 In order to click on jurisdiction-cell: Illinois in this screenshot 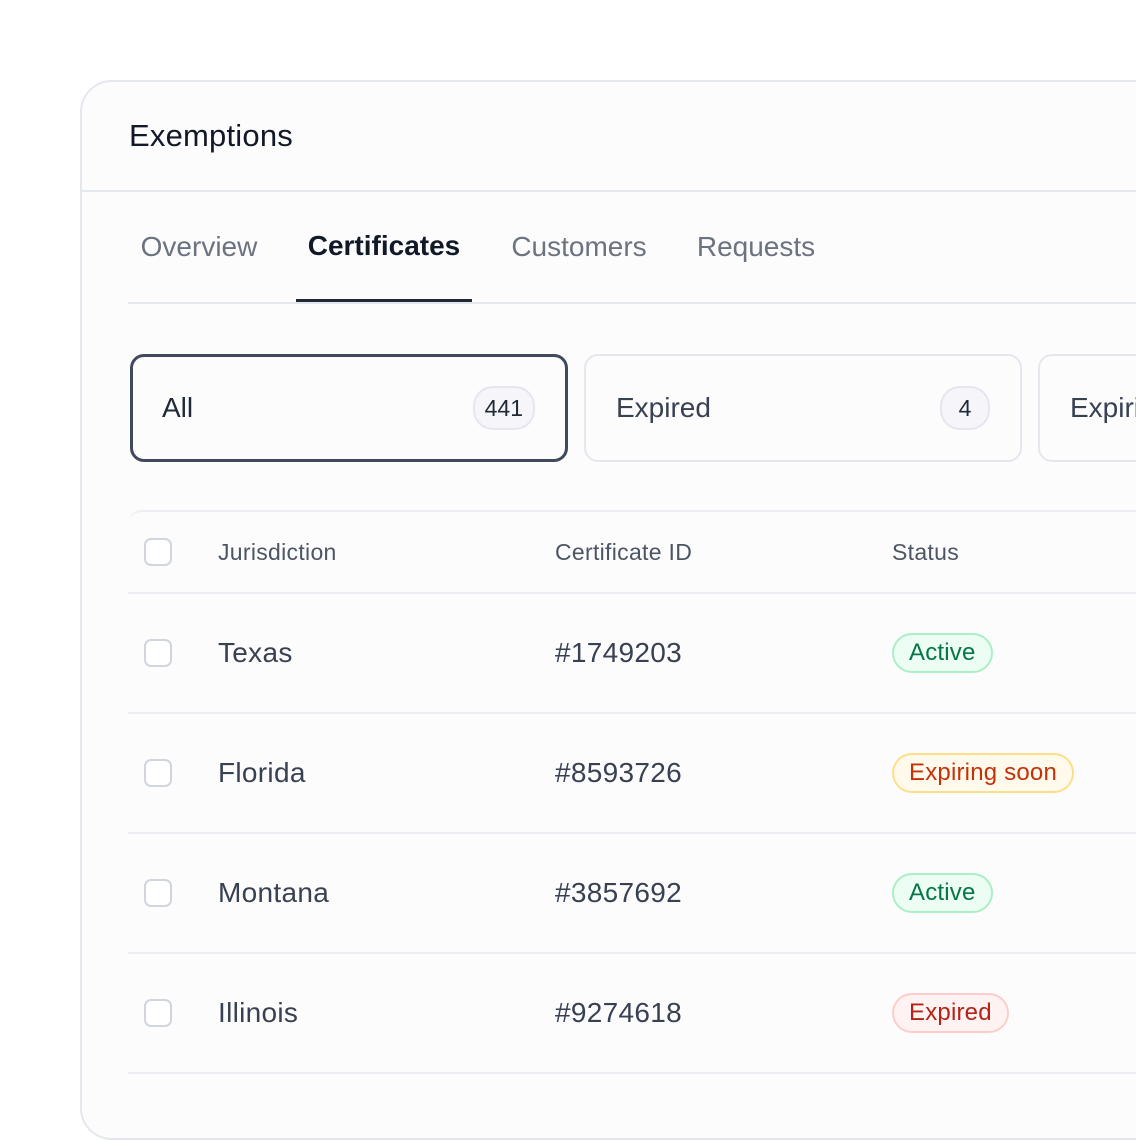, I will do `click(258, 1012)`.